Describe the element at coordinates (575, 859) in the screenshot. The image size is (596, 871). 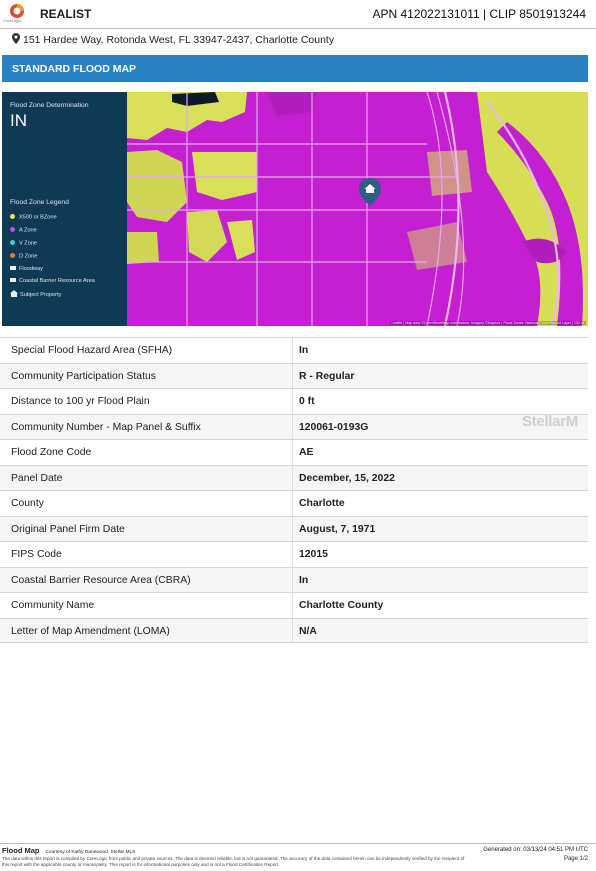
I see `page-number: Page 1/2` at that location.